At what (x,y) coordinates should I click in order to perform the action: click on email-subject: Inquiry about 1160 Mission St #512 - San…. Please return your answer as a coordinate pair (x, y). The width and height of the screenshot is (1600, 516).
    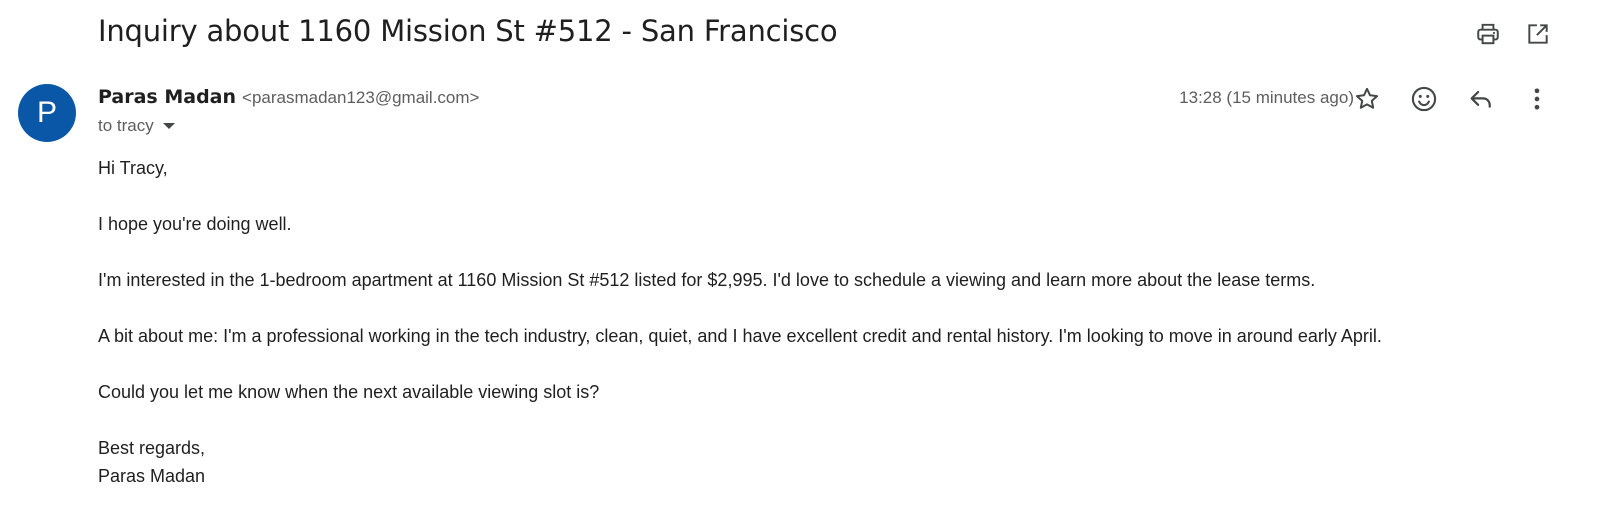
    Looking at the image, I should click on (468, 31).